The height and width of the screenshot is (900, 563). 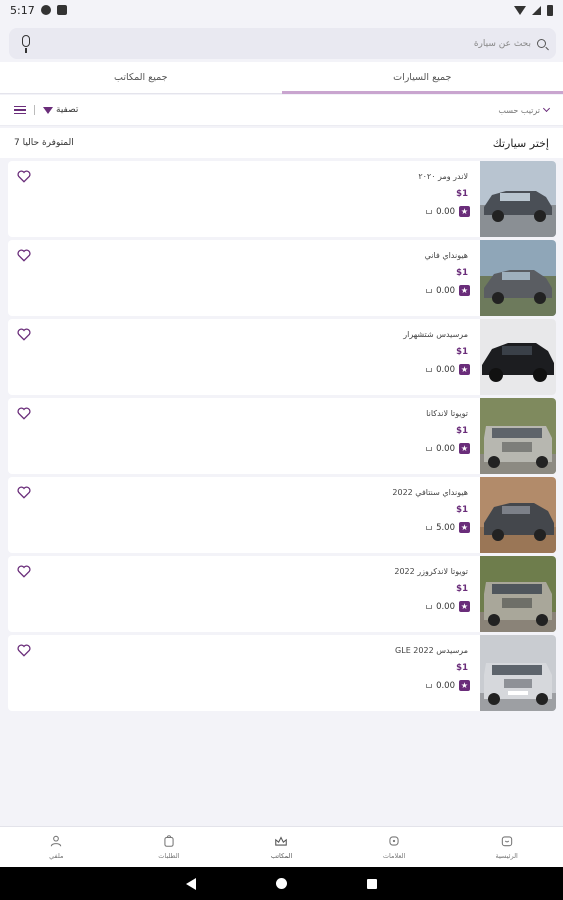 What do you see at coordinates (56, 847) in the screenshot?
I see `nav-profile: ملفي` at bounding box center [56, 847].